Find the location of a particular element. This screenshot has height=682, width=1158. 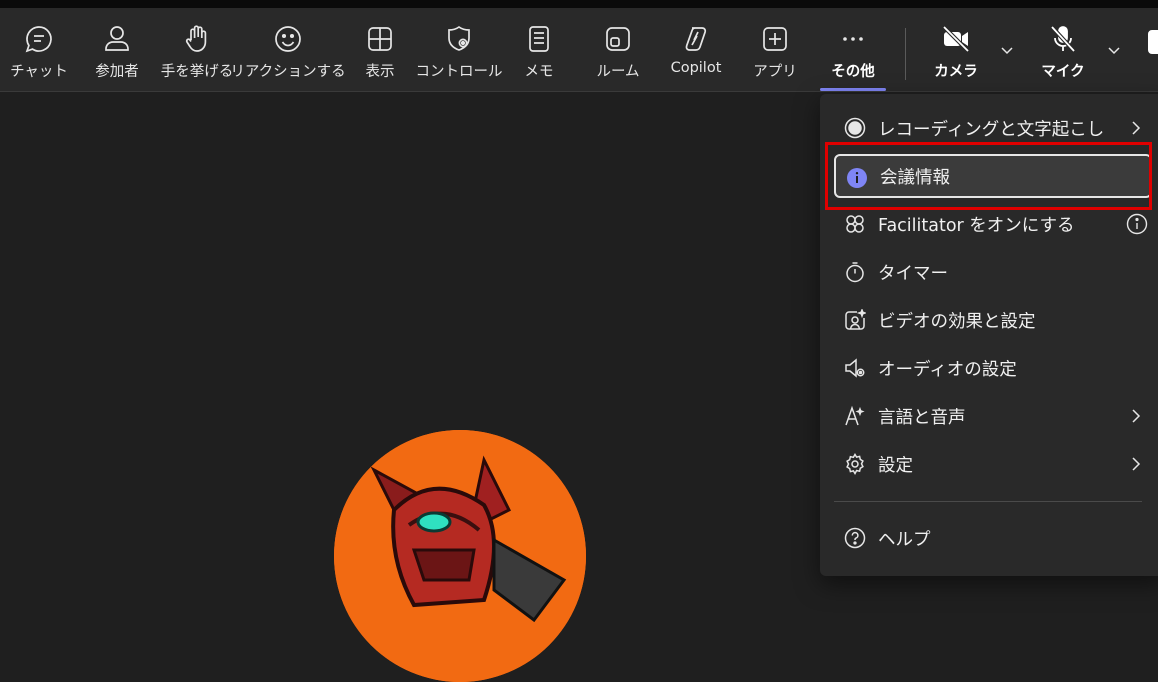

menu-item-settings: 設定 is located at coordinates (993, 464).